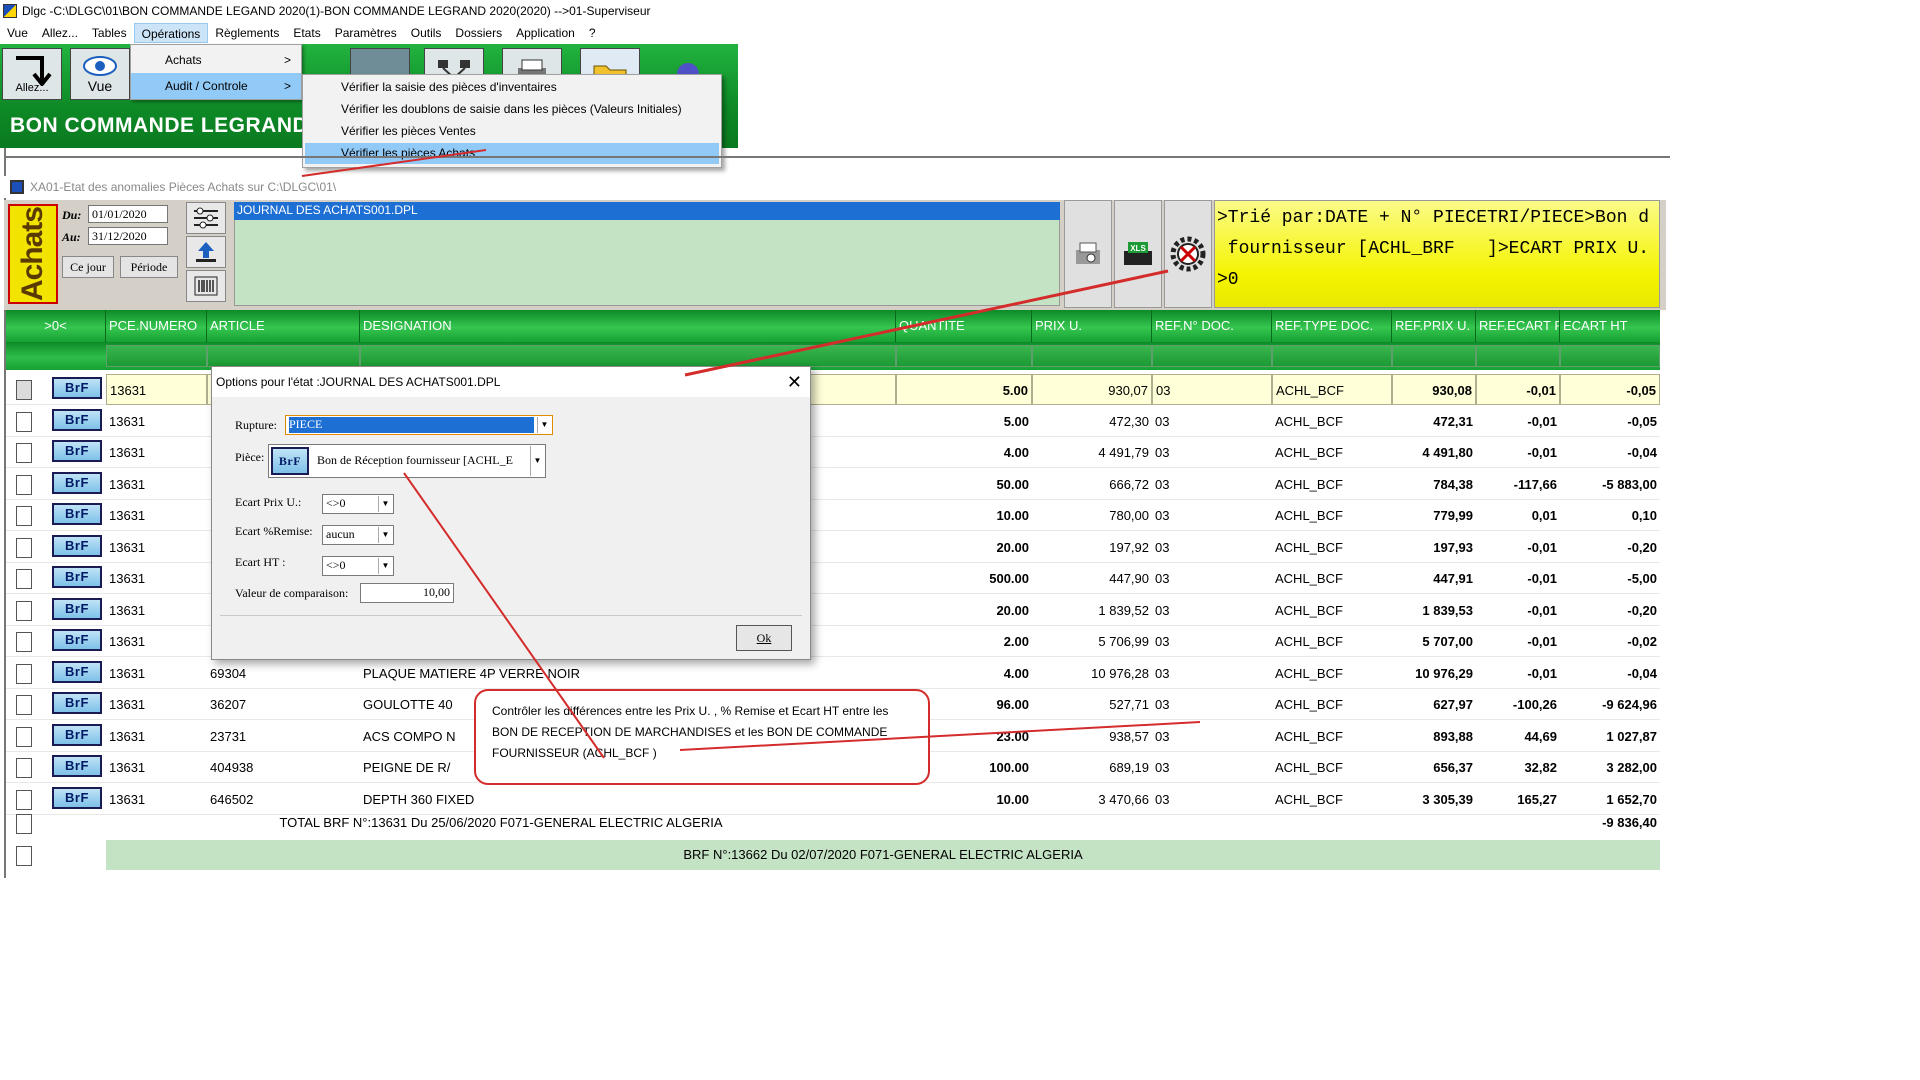  I want to click on rupture-select: PIECE ▼, so click(419, 425).